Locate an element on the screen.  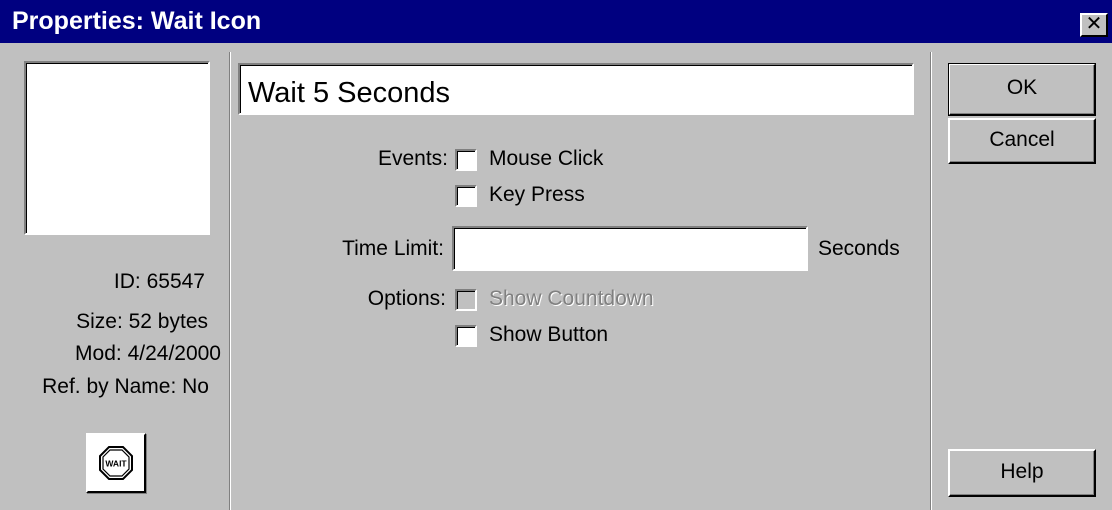
icon-ref-by-name-text: Ref. by Name: No is located at coordinates (125, 386).